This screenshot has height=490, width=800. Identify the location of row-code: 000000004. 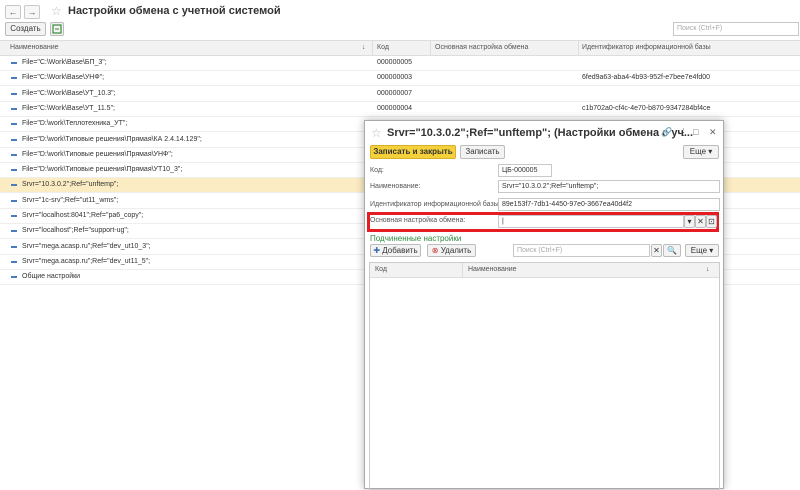
(395, 108).